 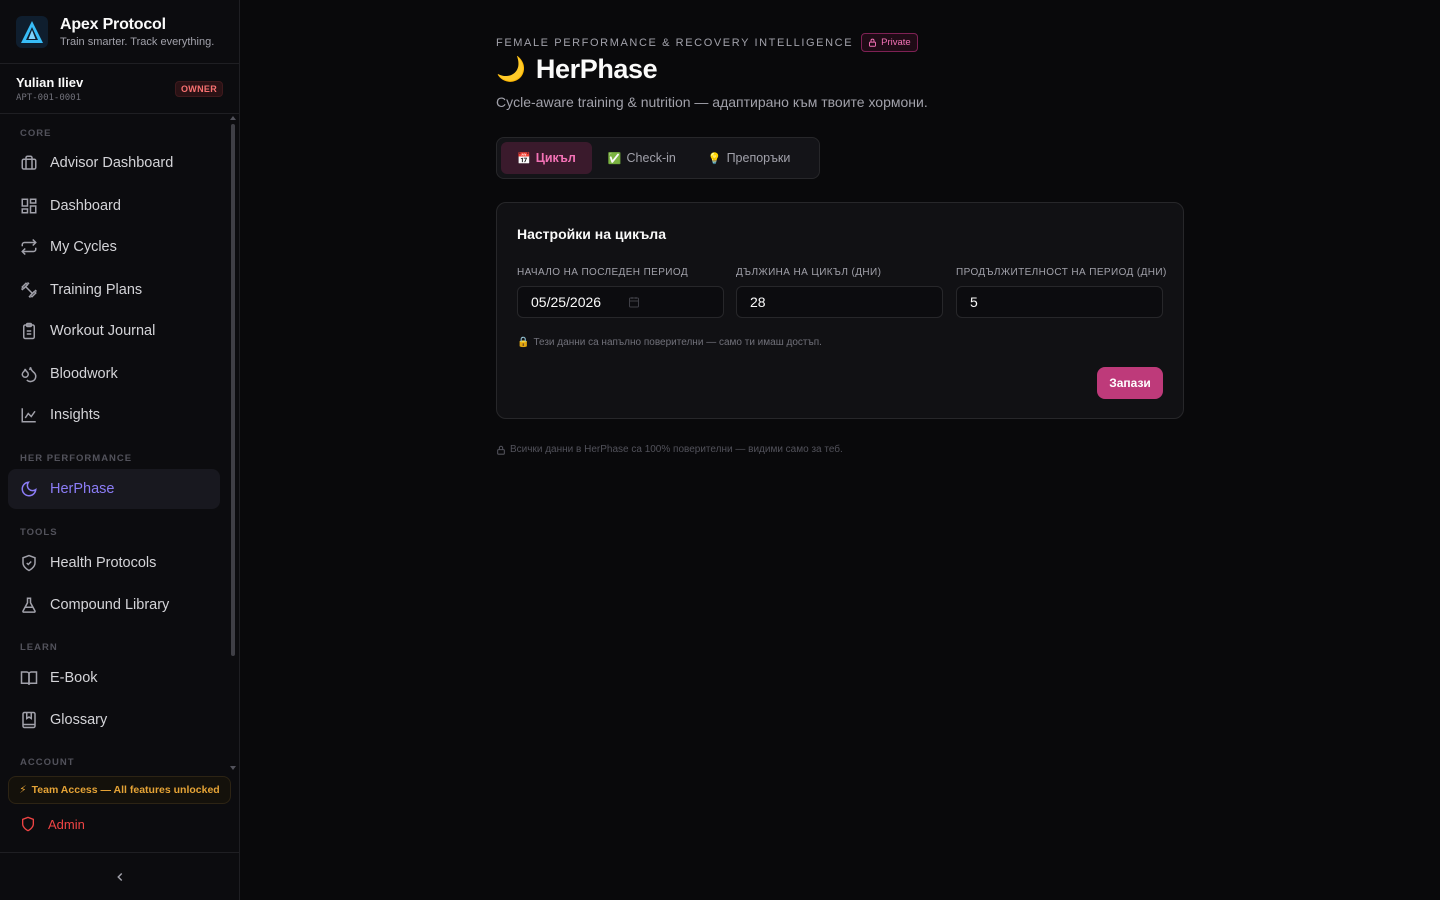 What do you see at coordinates (1059, 302) in the screenshot?
I see `period-length-input: 5` at bounding box center [1059, 302].